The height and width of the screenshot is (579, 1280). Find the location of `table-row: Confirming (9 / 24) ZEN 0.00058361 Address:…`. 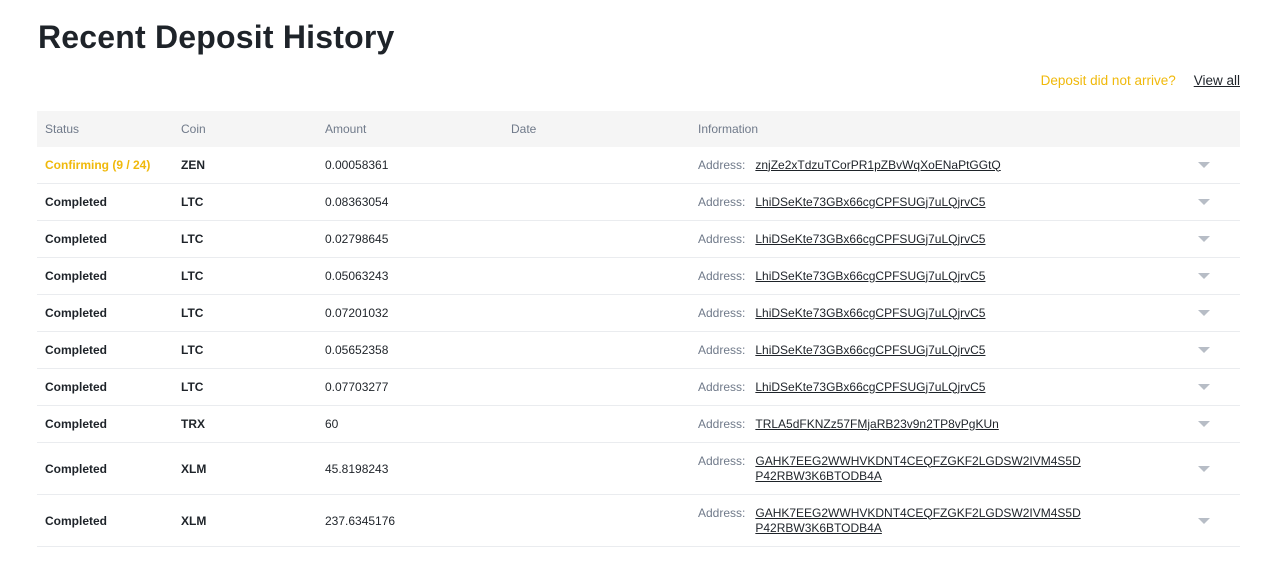

table-row: Confirming (9 / 24) ZEN 0.00058361 Address:… is located at coordinates (638, 165).